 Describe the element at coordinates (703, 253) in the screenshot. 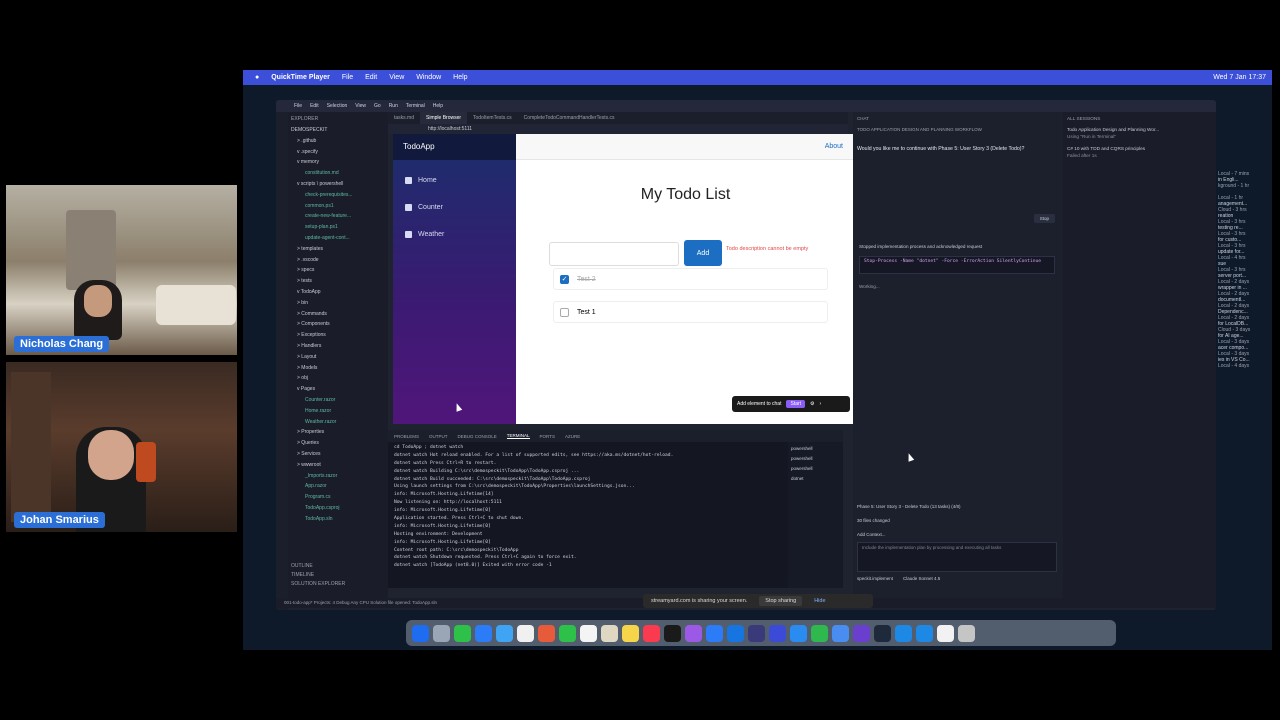

I see `add-button: Add` at that location.